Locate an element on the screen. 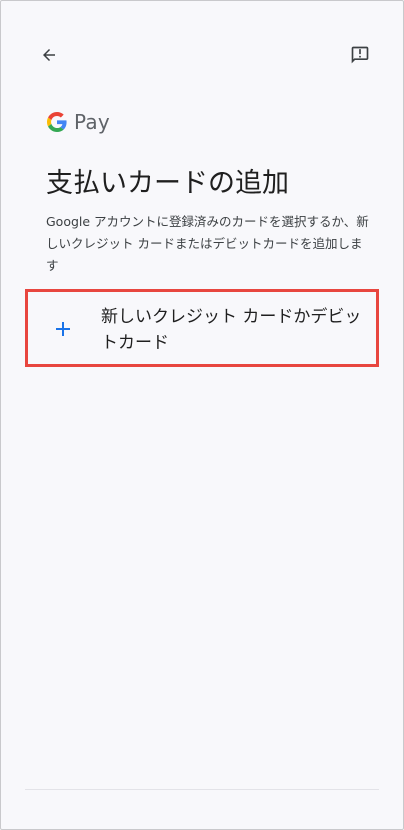  add-new-card-label: 新しいクレジット カードかデビットカード is located at coordinates (231, 330).